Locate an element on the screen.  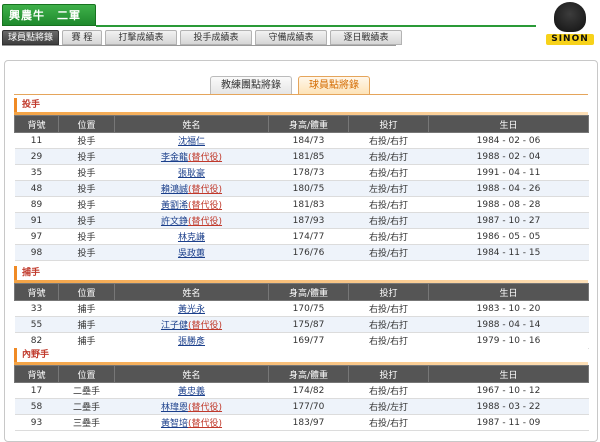
player-name-cell: 林克謙 is located at coordinates (191, 236).